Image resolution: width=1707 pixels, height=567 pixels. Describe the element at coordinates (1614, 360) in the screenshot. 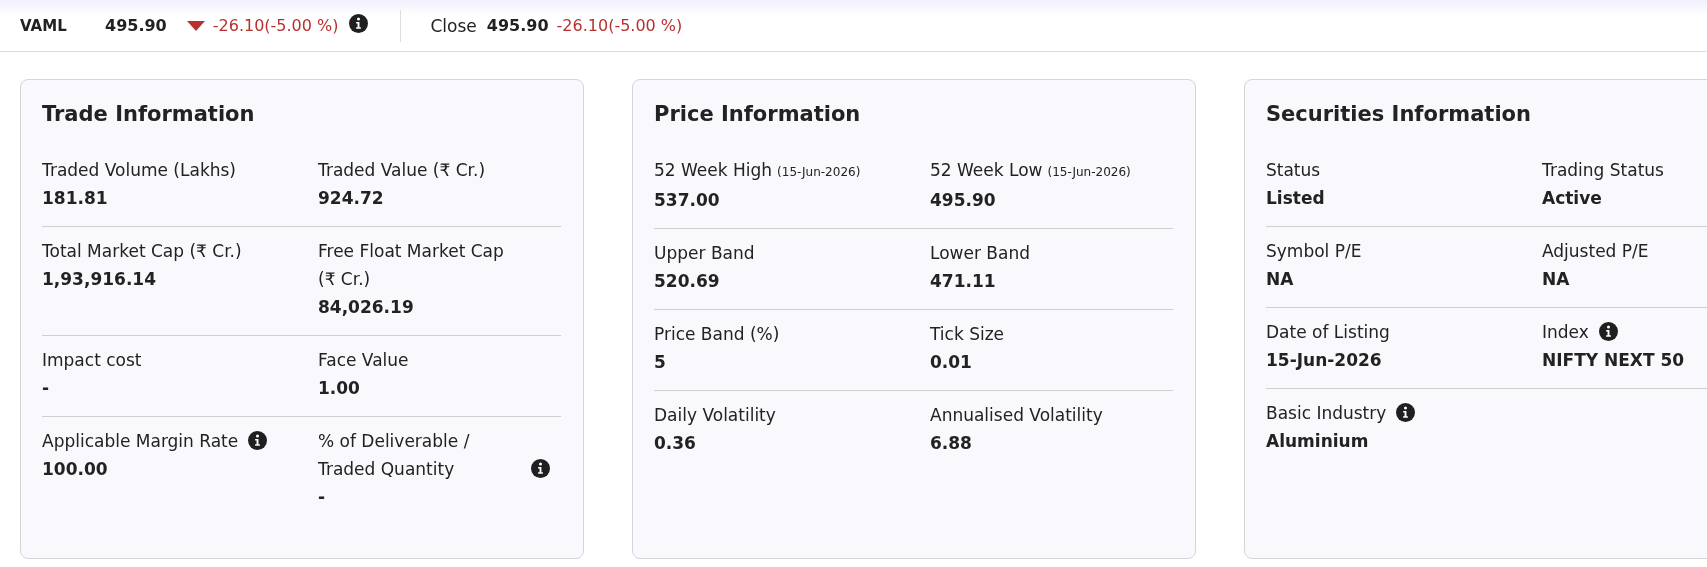

I see `field-value: NIFTY NEXT 50` at that location.